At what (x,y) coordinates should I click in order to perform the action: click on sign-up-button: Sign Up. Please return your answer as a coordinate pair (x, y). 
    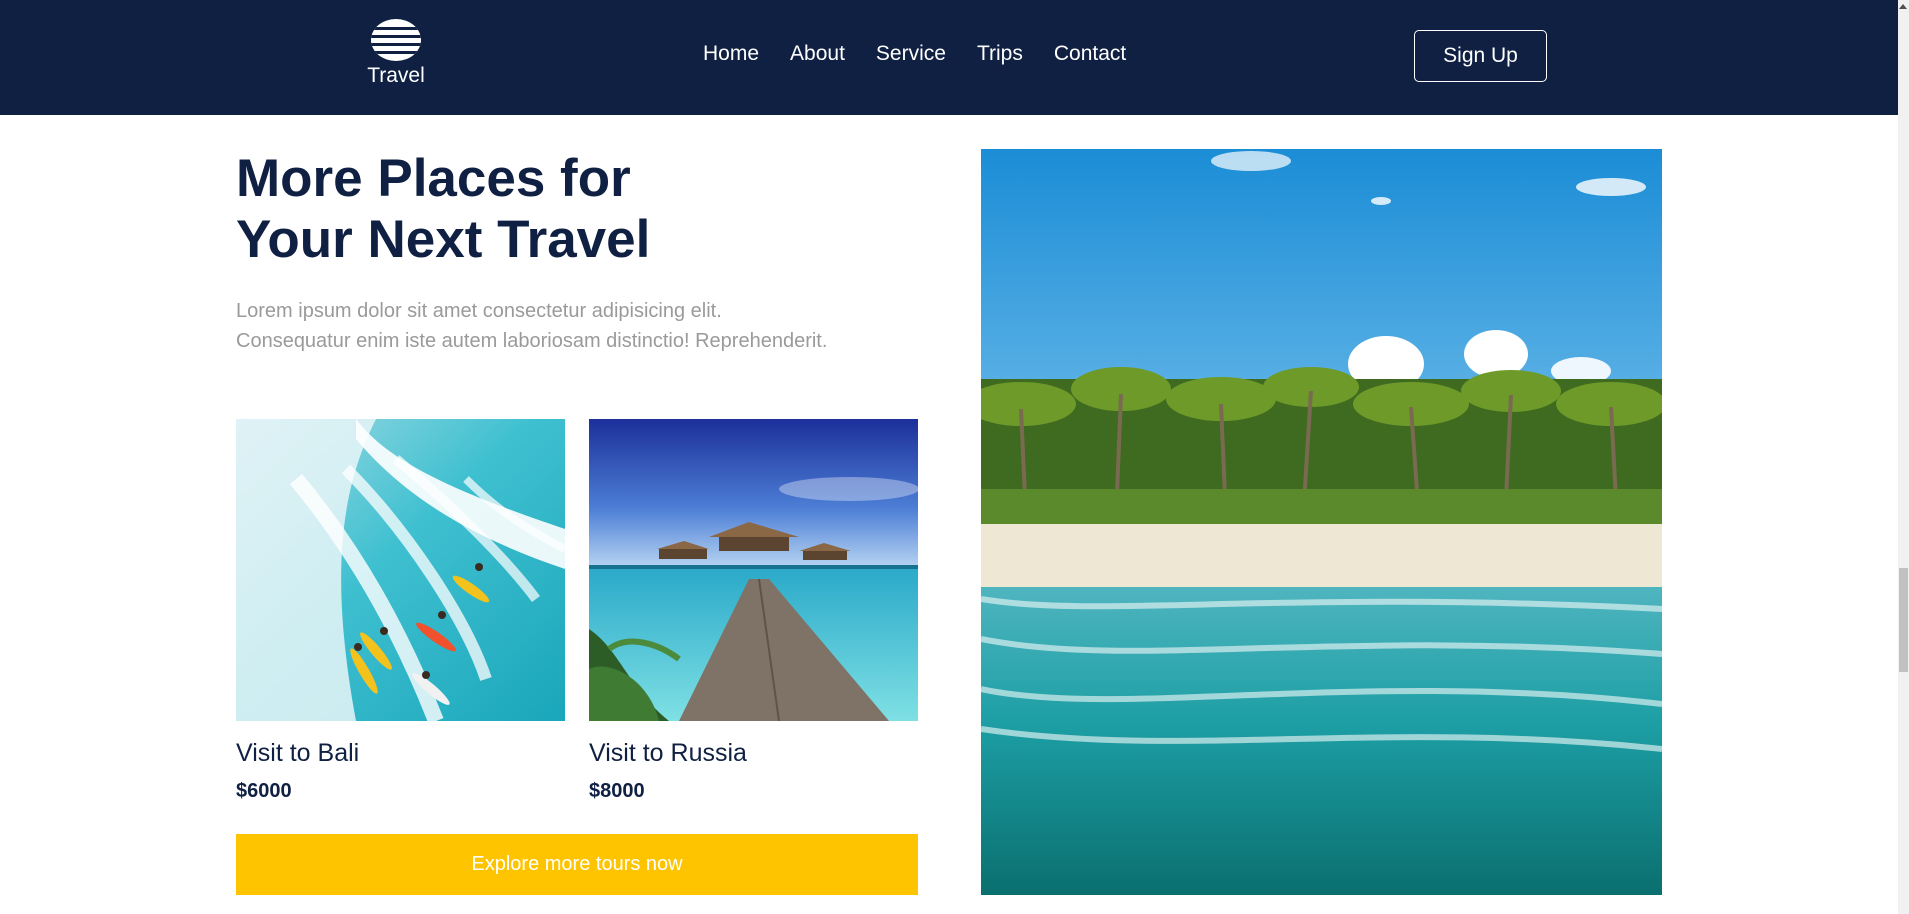
    Looking at the image, I should click on (1480, 56).